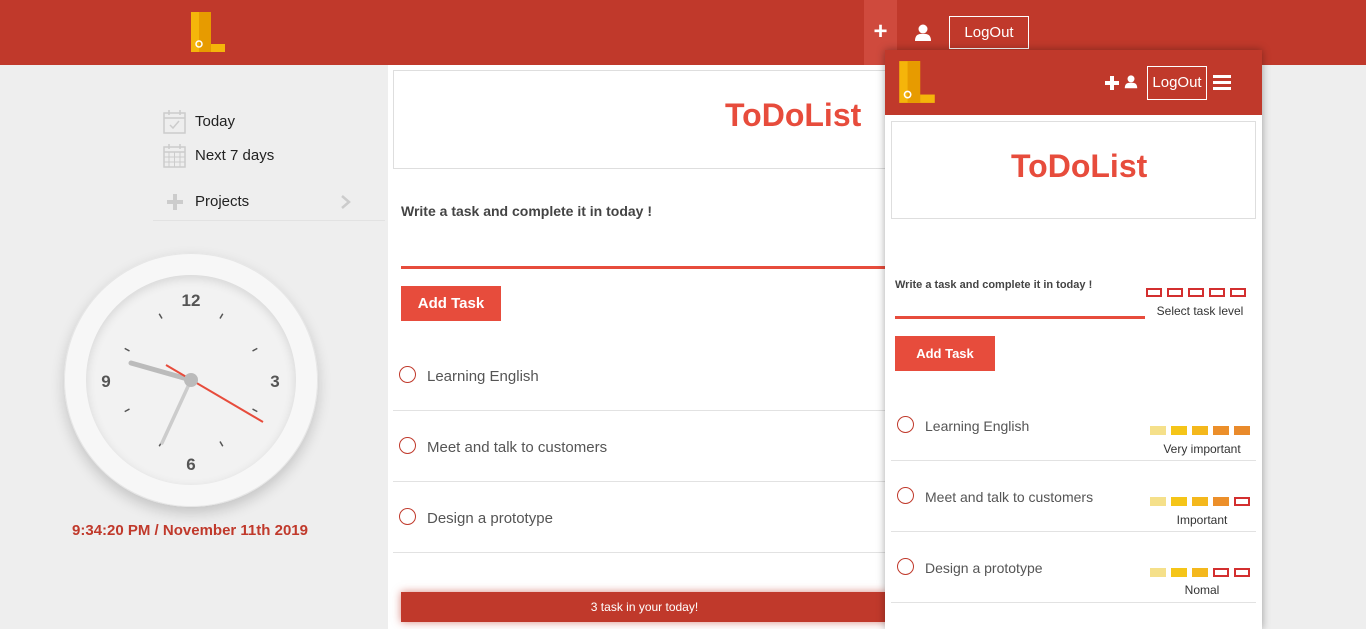 This screenshot has height=629, width=1366. What do you see at coordinates (1079, 166) in the screenshot?
I see `mobile-page-title: ToDoList` at bounding box center [1079, 166].